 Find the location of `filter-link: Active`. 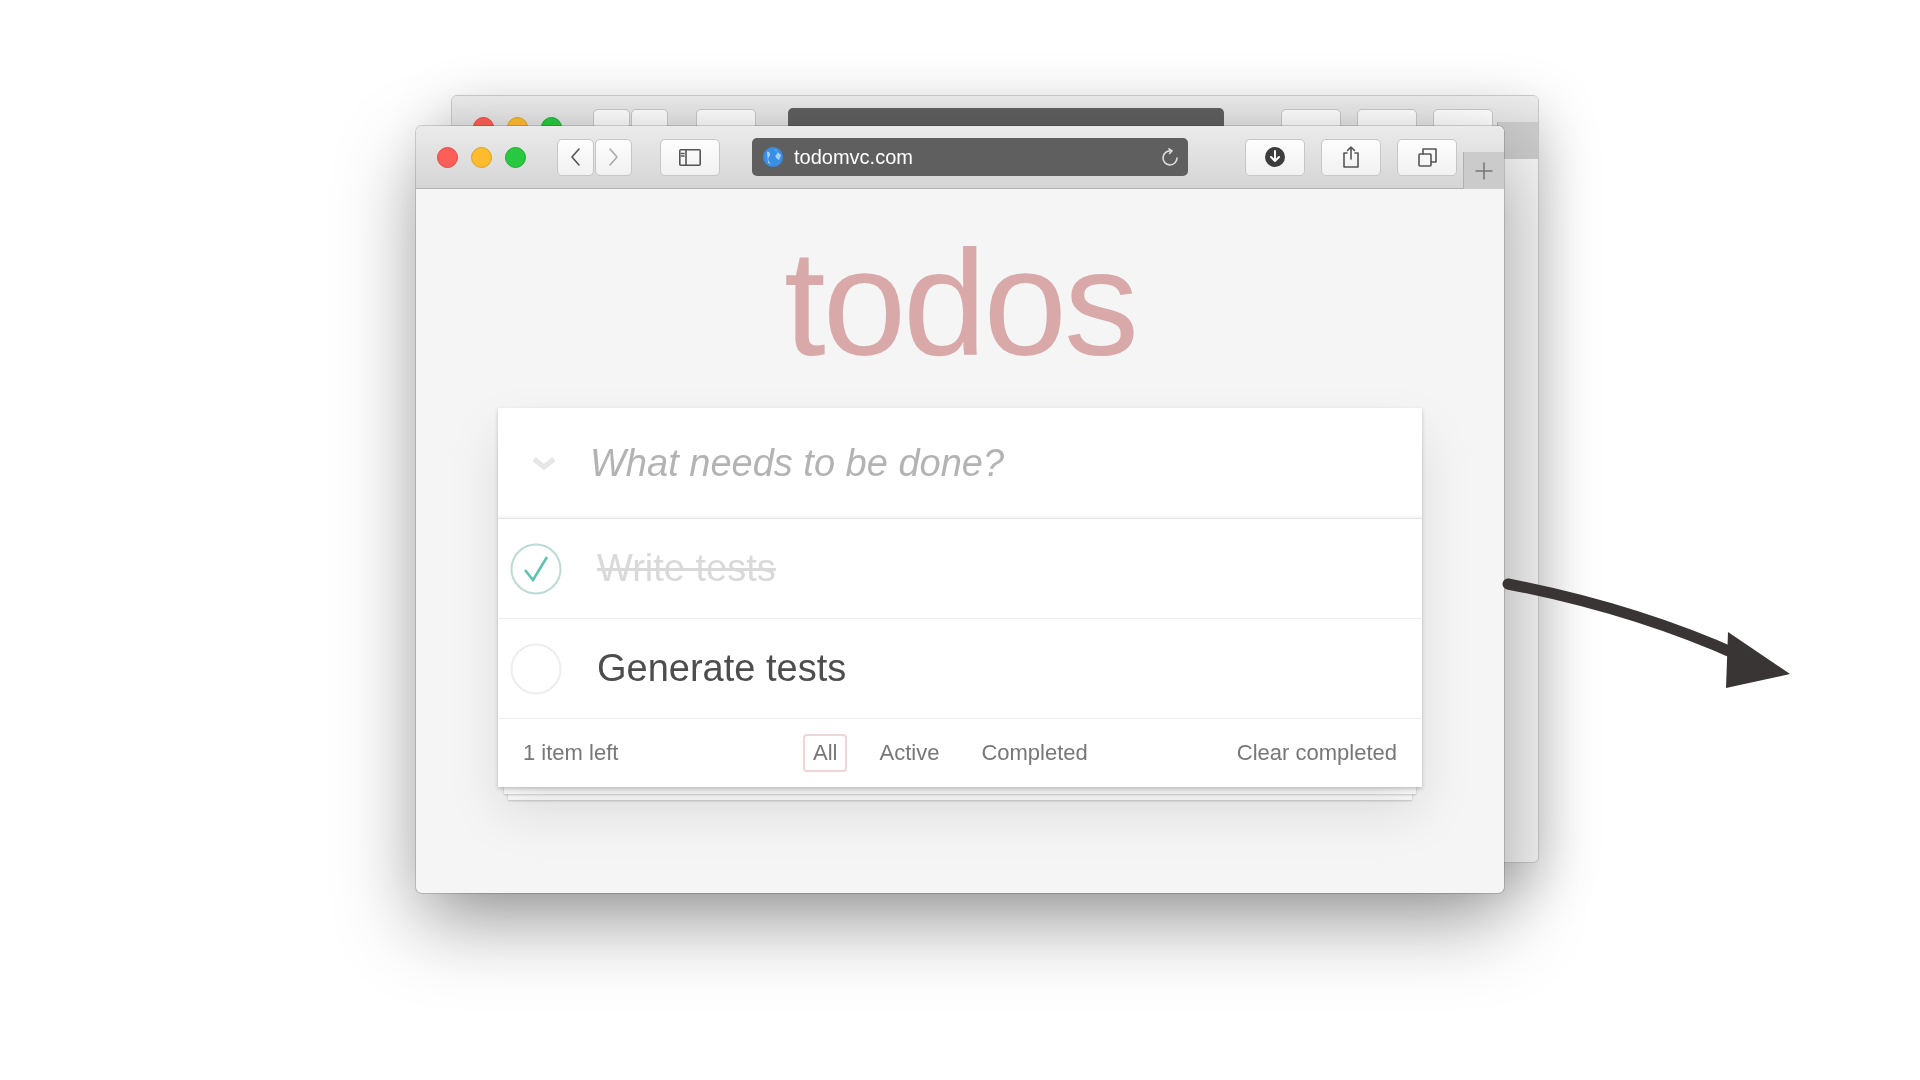

filter-link: Active is located at coordinates (909, 753).